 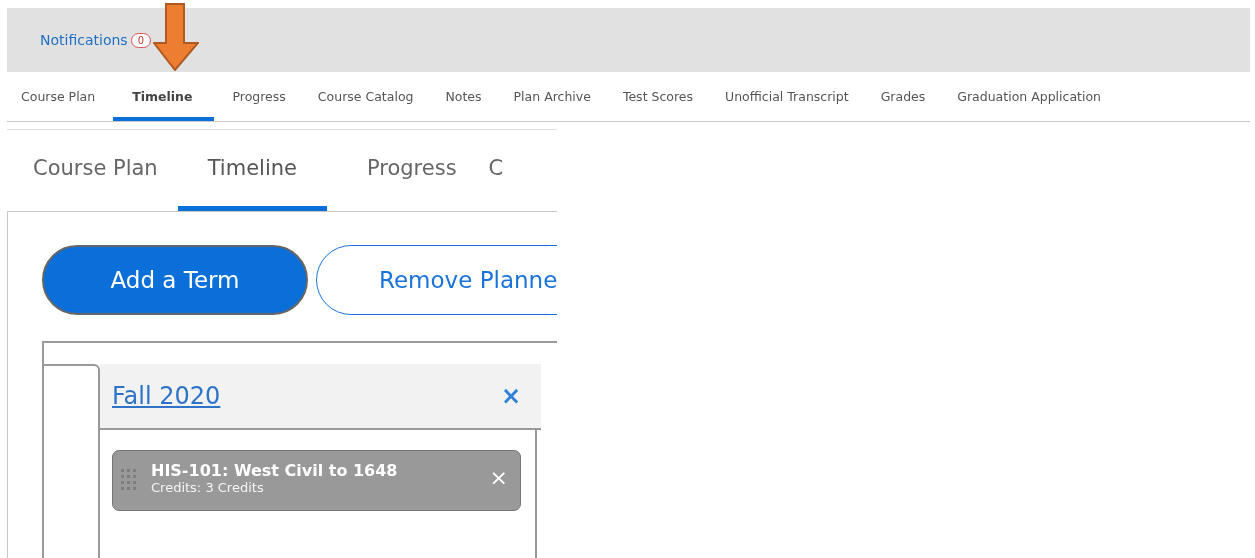 What do you see at coordinates (140, 40) in the screenshot?
I see `notification-count: 0` at bounding box center [140, 40].